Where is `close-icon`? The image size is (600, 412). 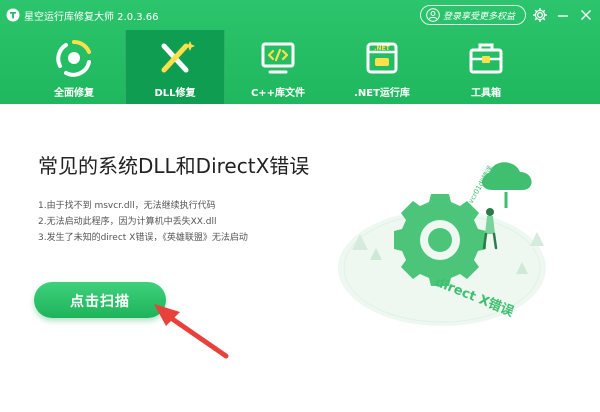
close-icon is located at coordinates (586, 15).